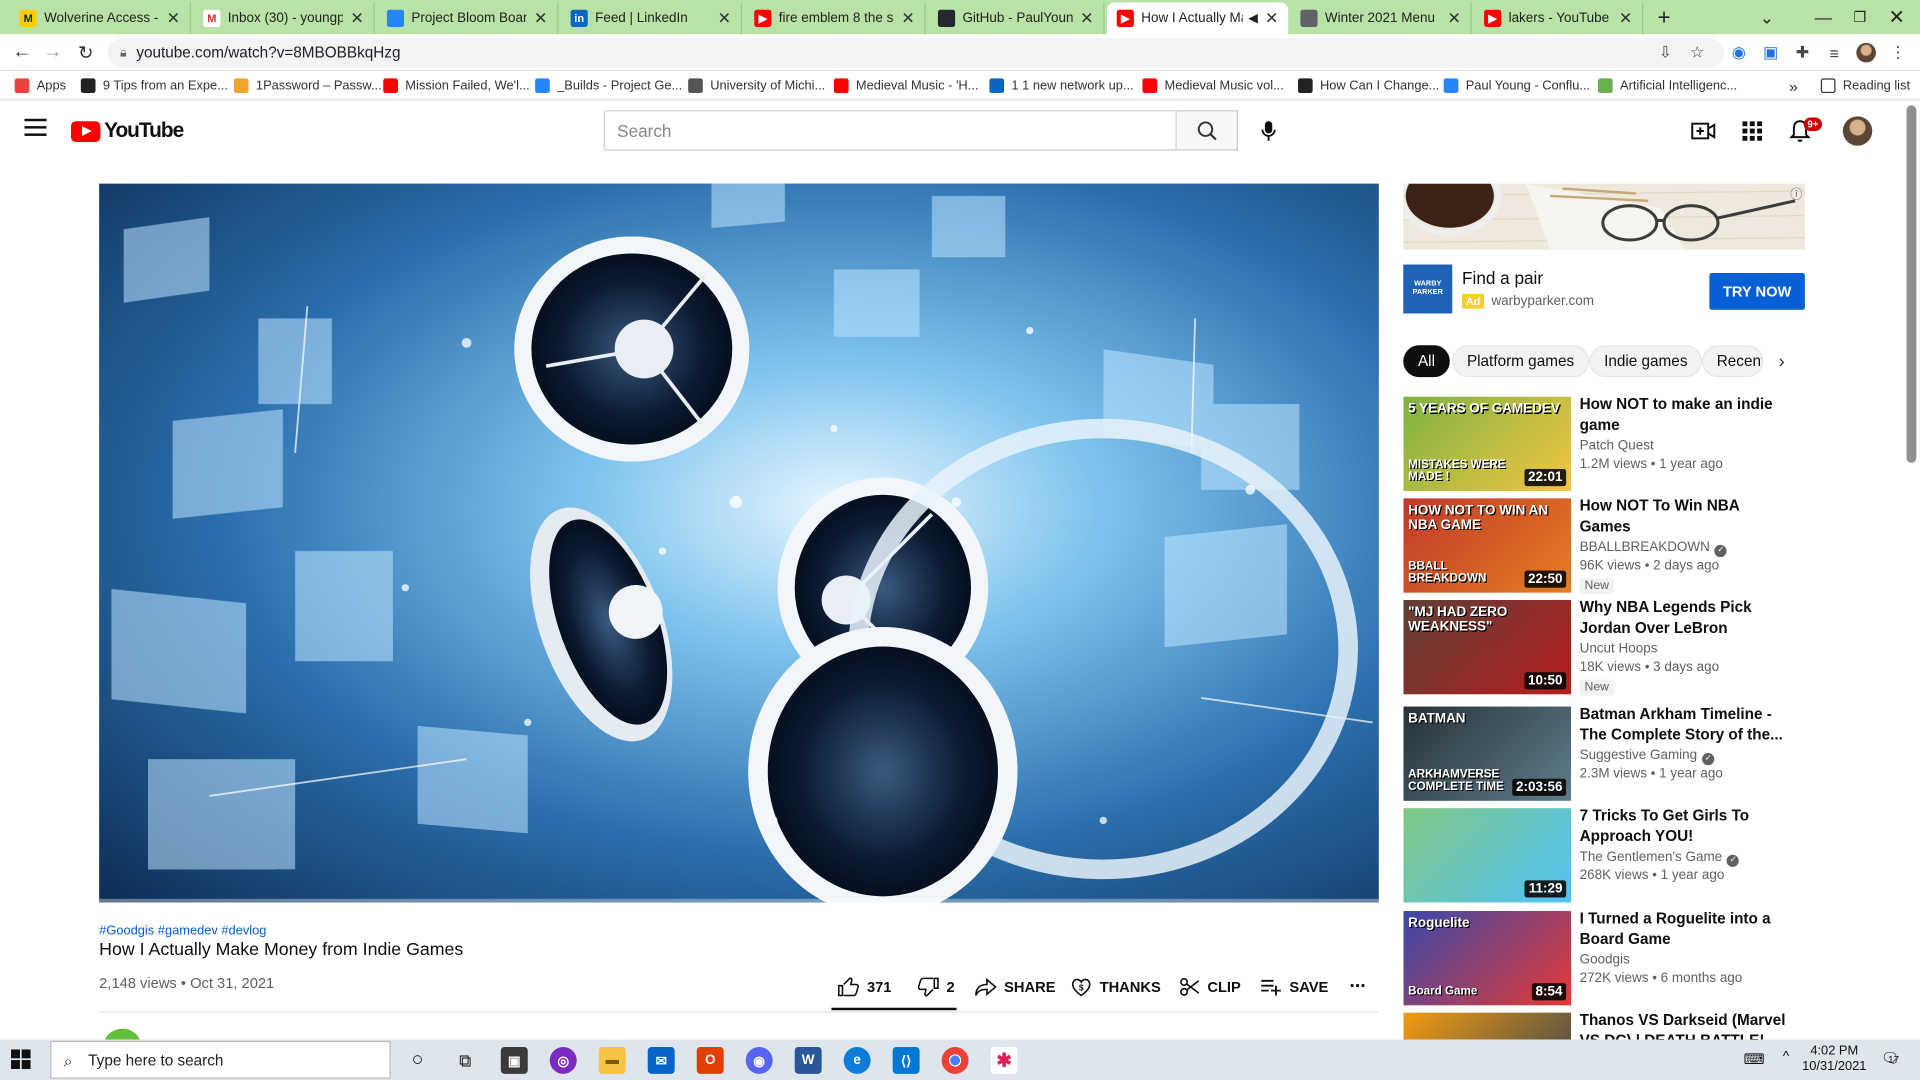 The height and width of the screenshot is (1080, 1920). I want to click on clip-button: CLIP, so click(1210, 987).